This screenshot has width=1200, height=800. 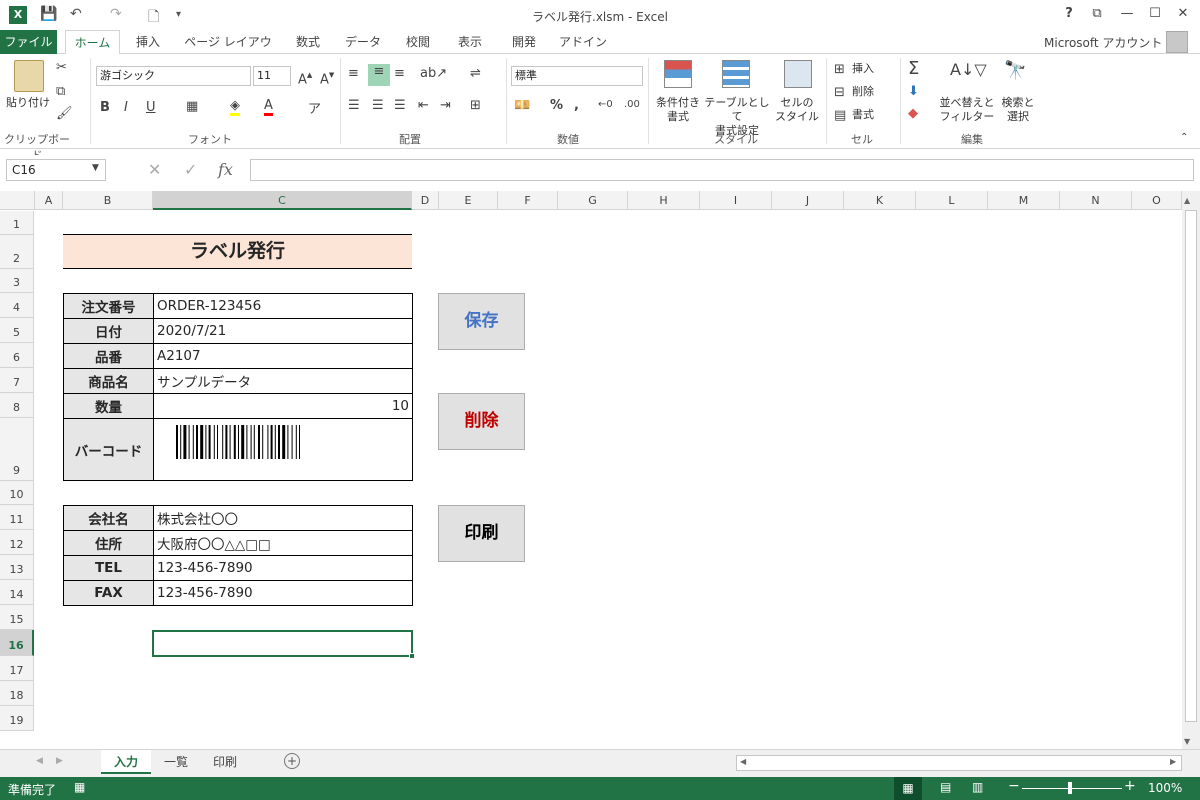 What do you see at coordinates (400, 105) in the screenshot?
I see `align-right-icon: ☰` at bounding box center [400, 105].